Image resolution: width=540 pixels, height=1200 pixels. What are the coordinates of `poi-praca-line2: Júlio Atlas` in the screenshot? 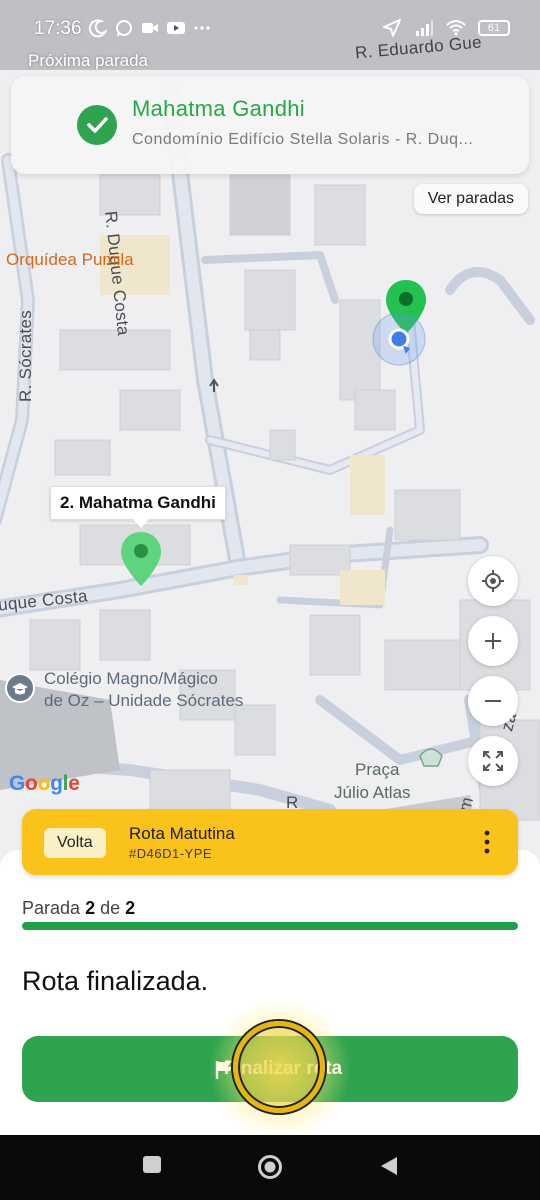 It's located at (372, 792).